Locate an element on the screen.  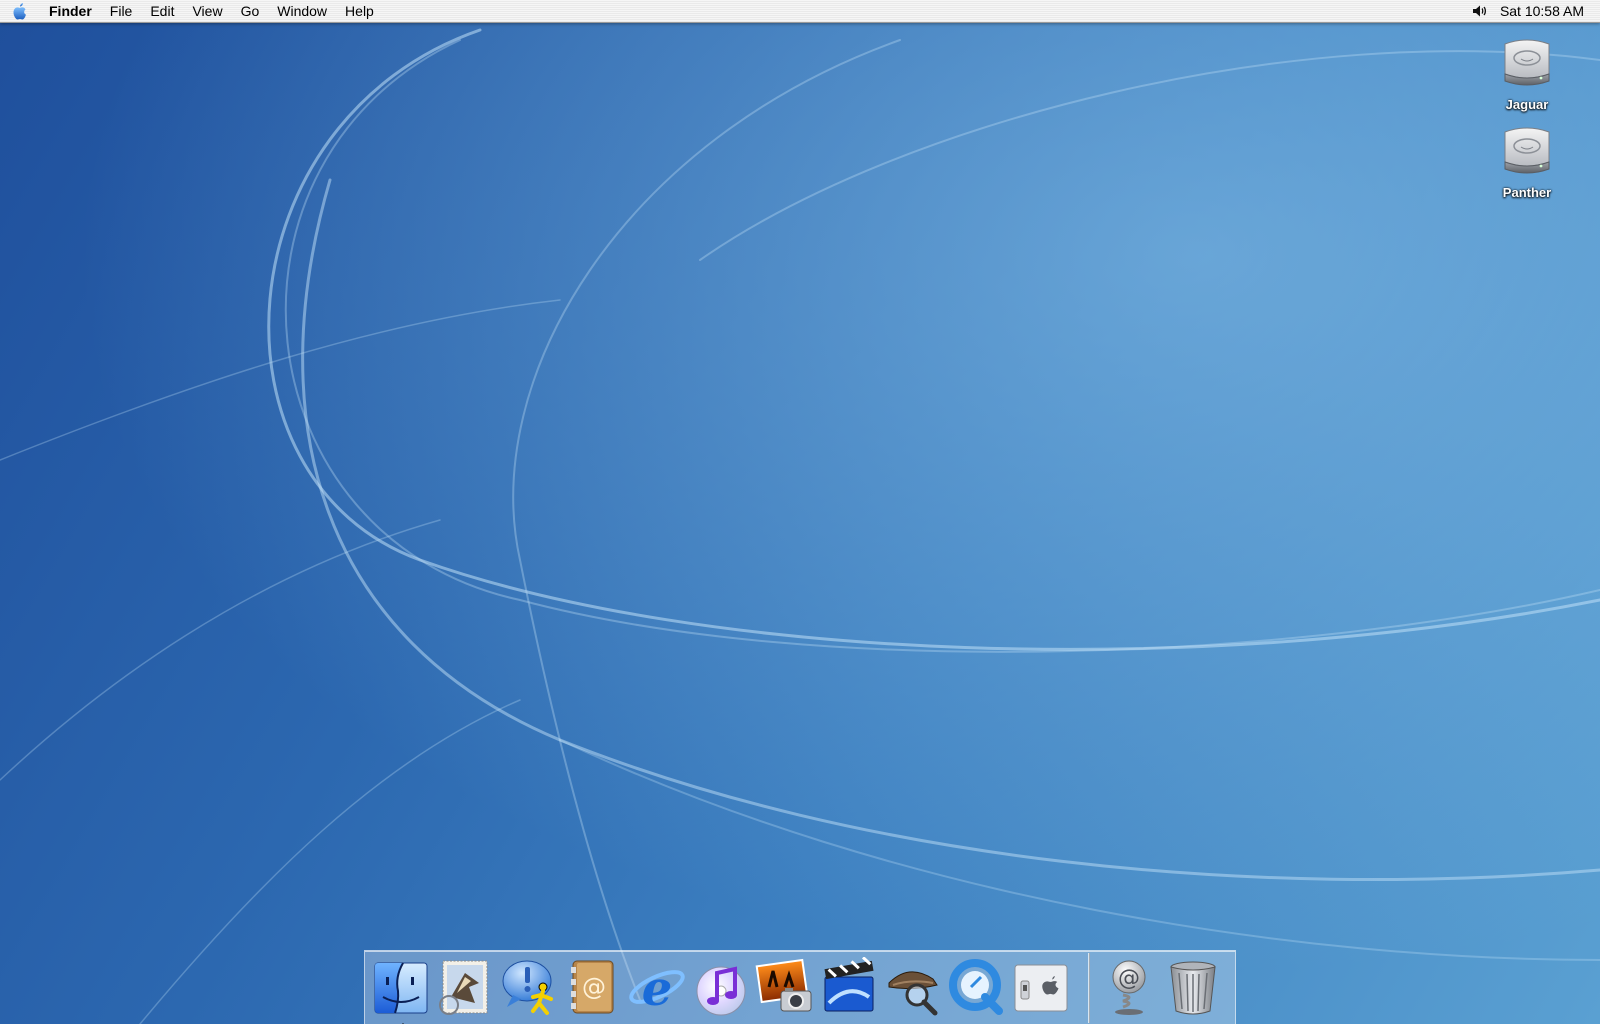
apple-menu is located at coordinates (20, 11).